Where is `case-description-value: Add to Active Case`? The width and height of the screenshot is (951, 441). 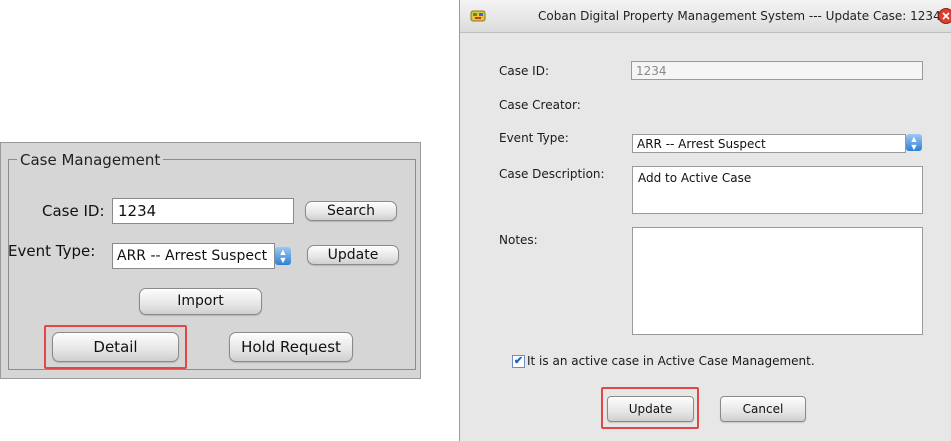 case-description-value: Add to Active Case is located at coordinates (695, 178).